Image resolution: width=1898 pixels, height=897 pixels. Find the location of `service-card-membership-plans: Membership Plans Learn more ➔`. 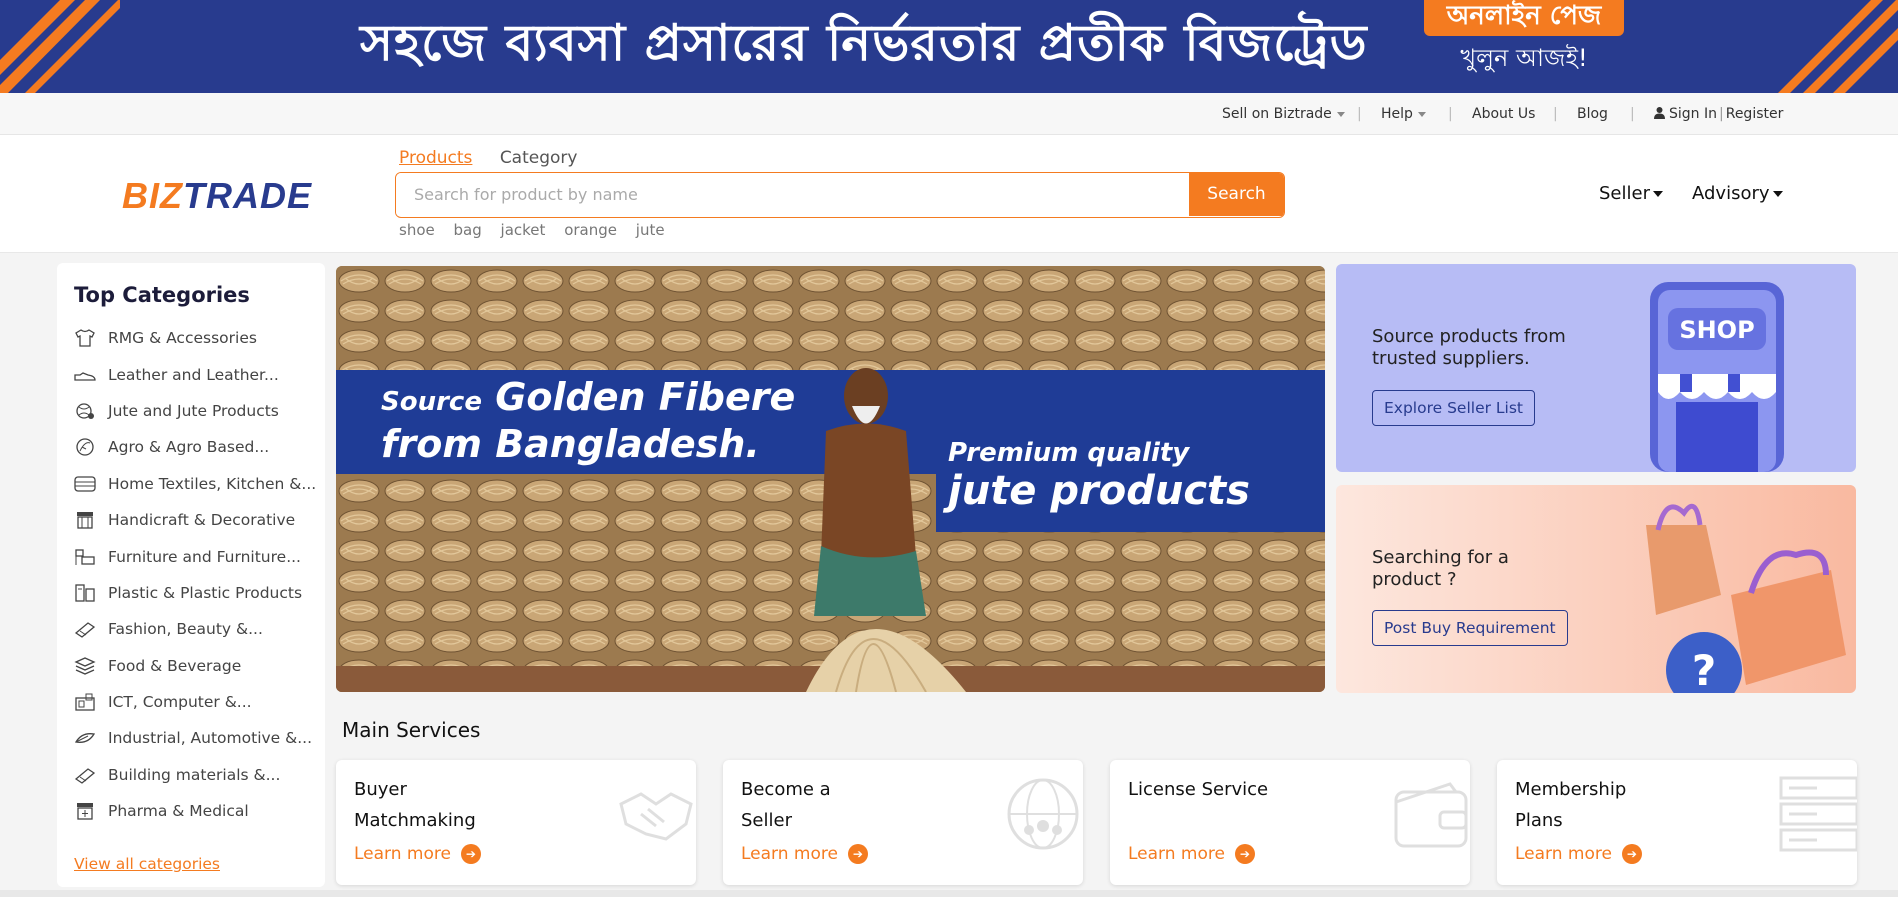

service-card-membership-plans: Membership Plans Learn more ➔ is located at coordinates (1677, 822).